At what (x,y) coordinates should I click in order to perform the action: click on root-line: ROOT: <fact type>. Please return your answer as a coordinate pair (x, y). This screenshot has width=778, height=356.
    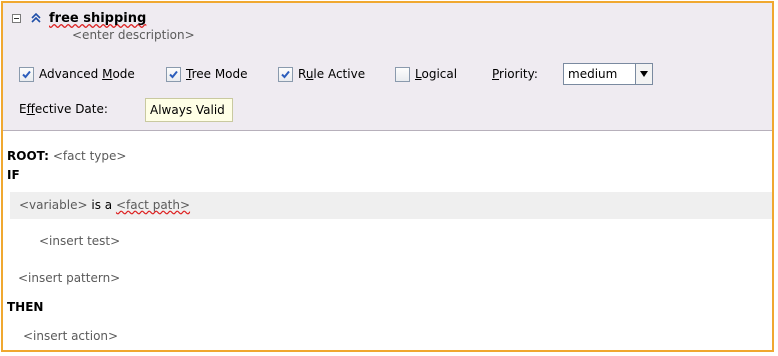
    Looking at the image, I should click on (66, 156).